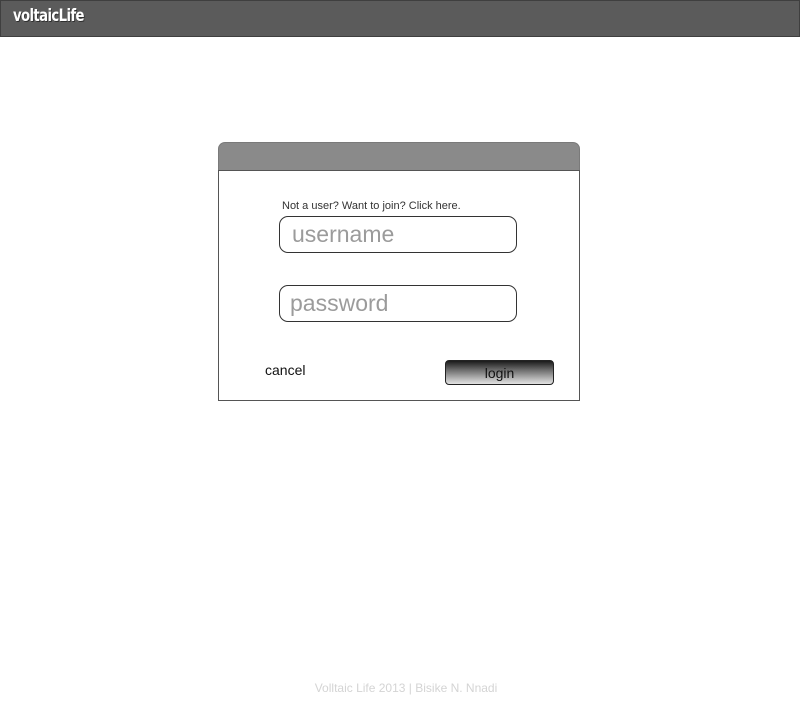 The height and width of the screenshot is (706, 800). I want to click on dialog-header, so click(399, 156).